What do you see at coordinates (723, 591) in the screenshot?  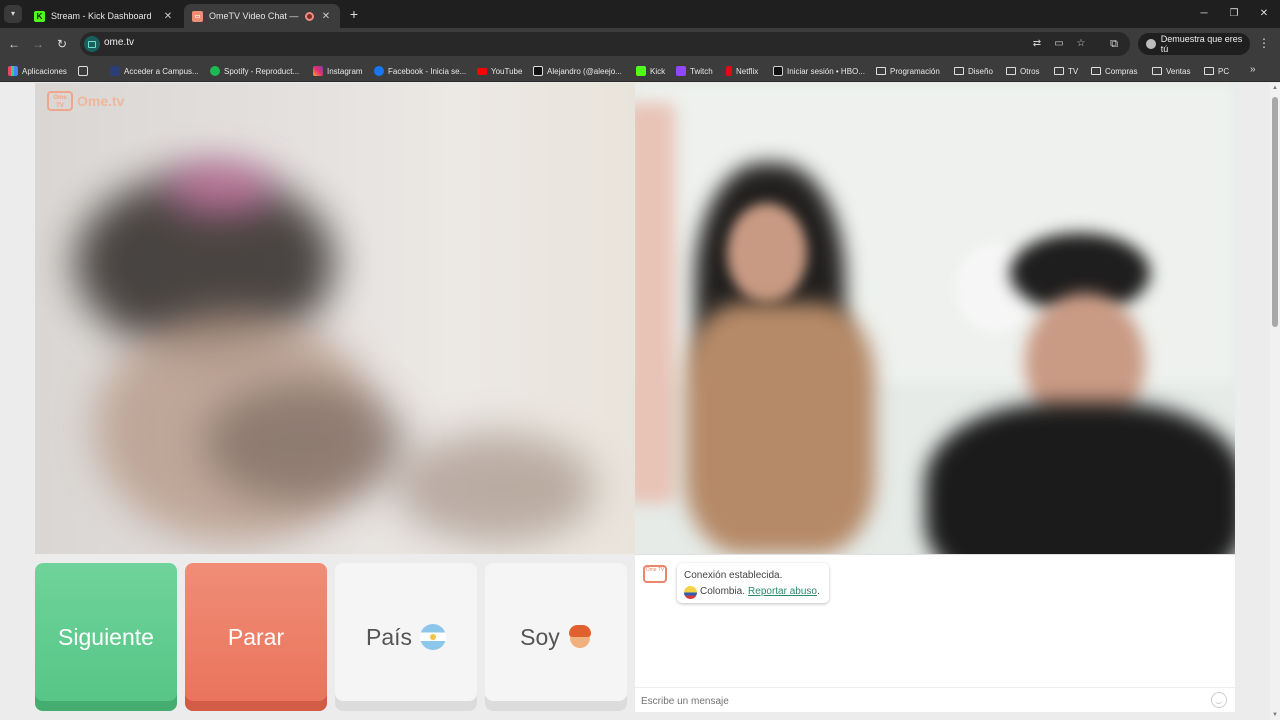 I see `partner-country: Colombia.` at bounding box center [723, 591].